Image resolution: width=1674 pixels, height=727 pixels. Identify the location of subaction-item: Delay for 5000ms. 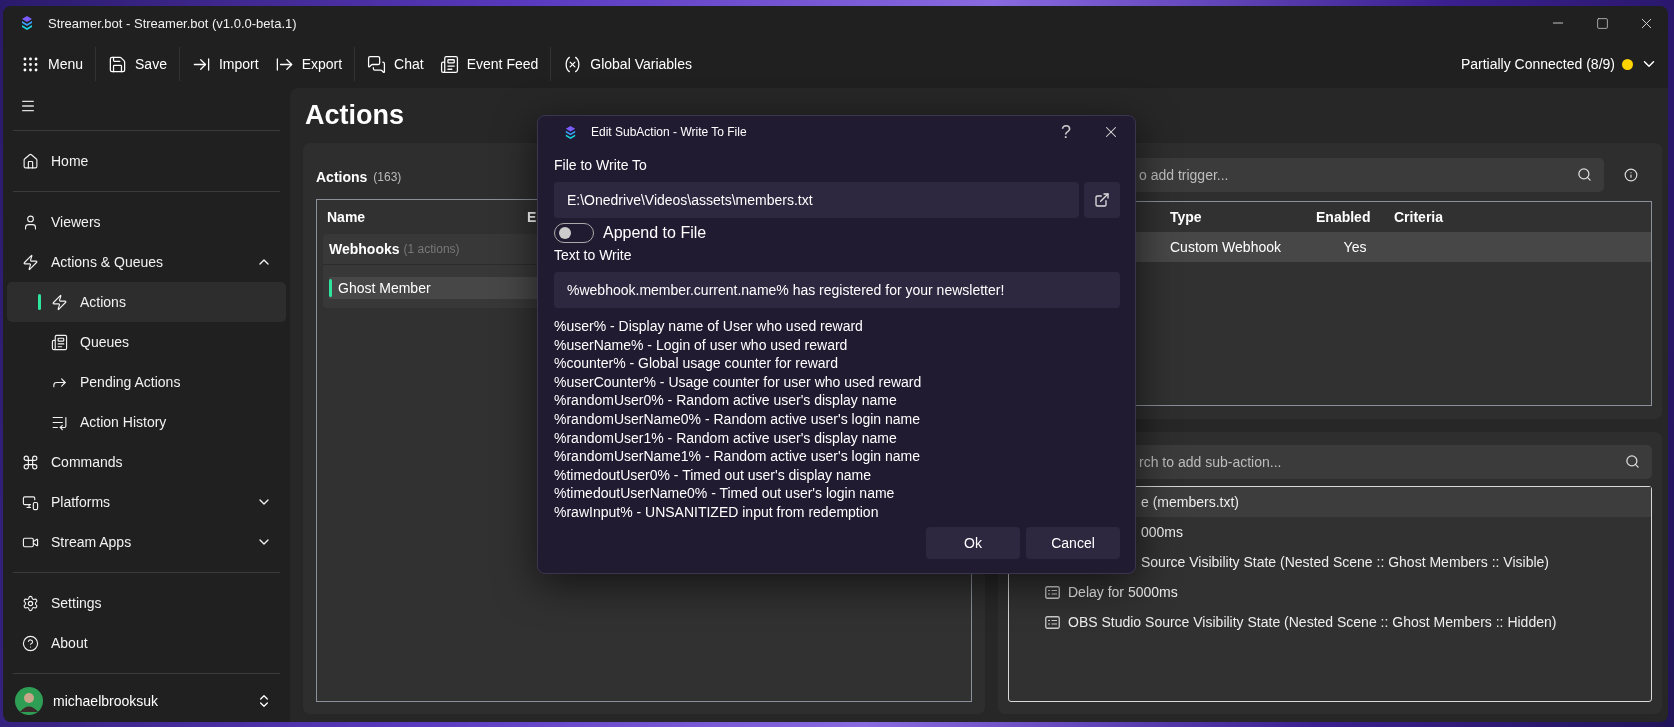
(1330, 592).